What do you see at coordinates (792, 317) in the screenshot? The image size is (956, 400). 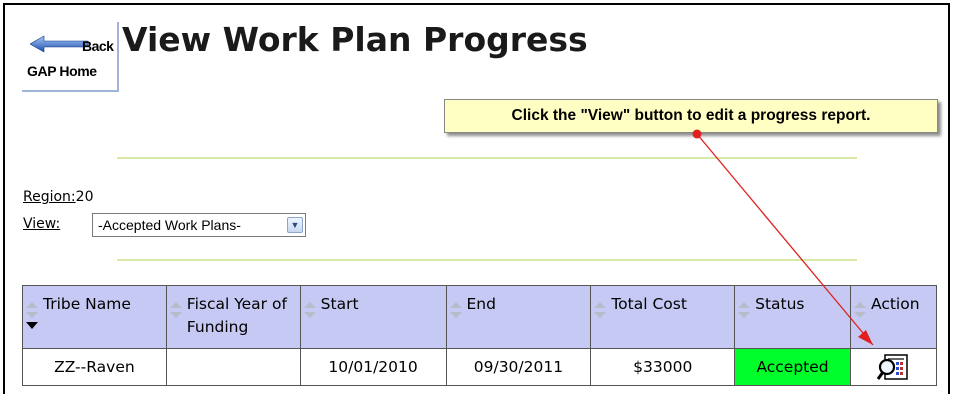 I see `column-header-status: Status` at bounding box center [792, 317].